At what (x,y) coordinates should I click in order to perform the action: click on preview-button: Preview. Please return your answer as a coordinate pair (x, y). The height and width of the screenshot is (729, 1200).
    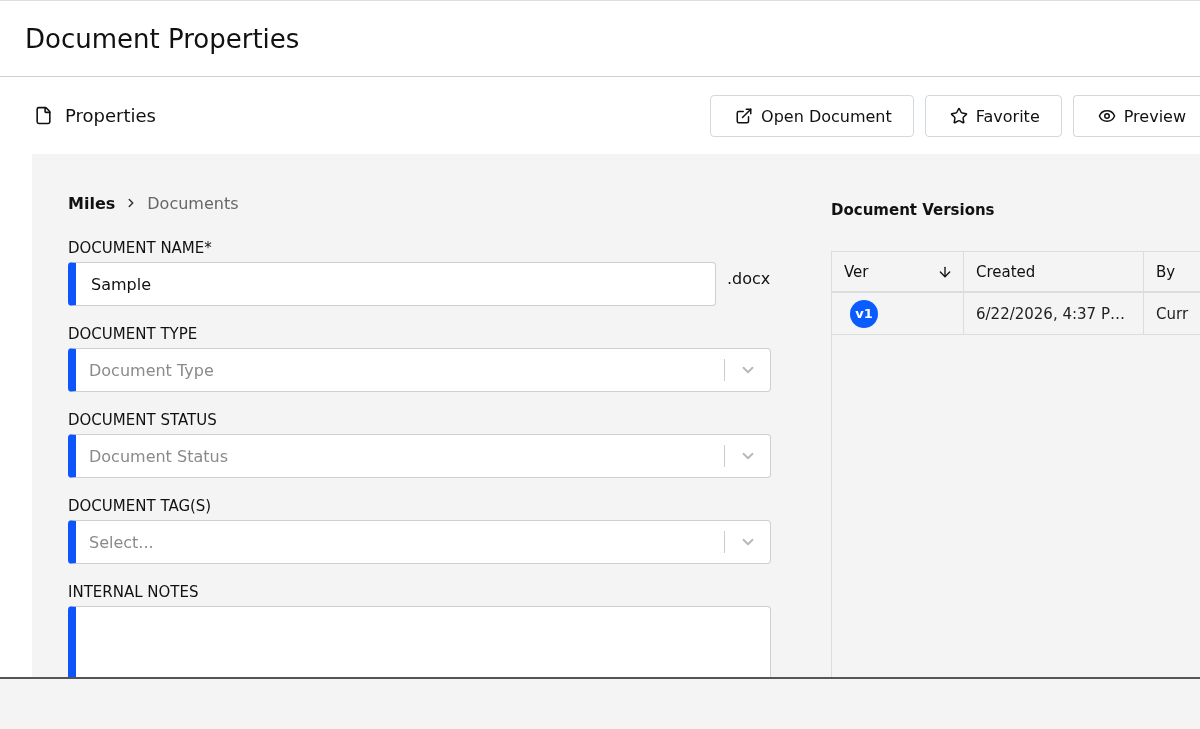
    Looking at the image, I should click on (1136, 116).